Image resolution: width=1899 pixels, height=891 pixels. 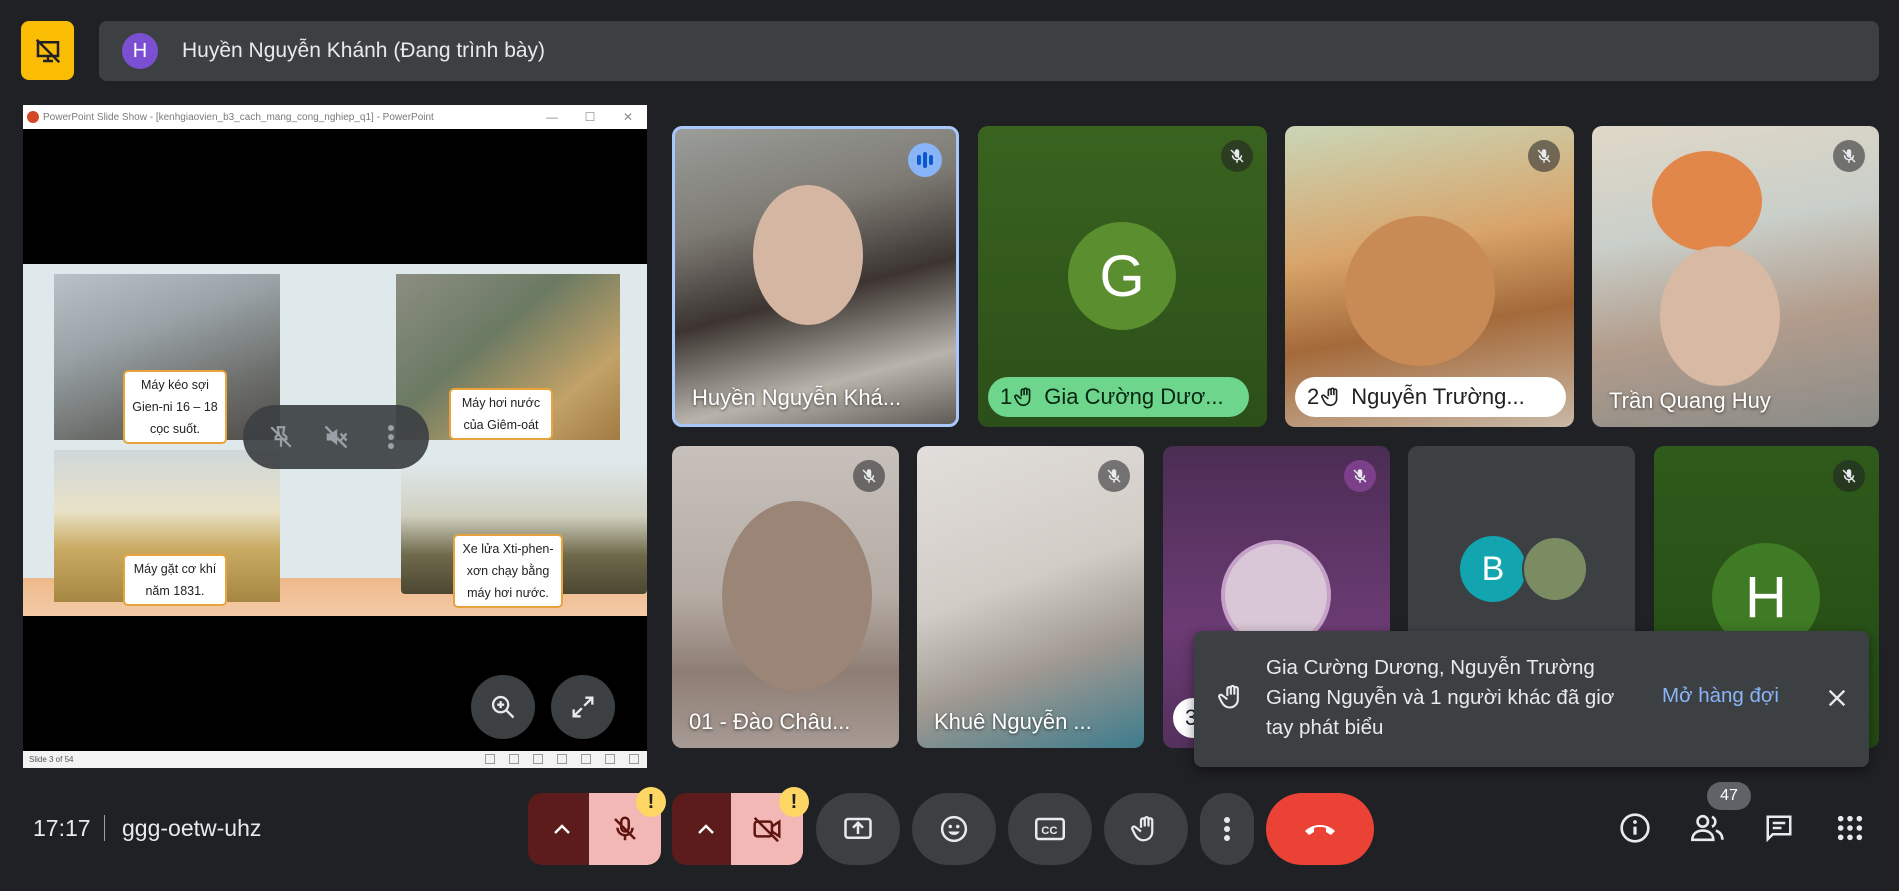 I want to click on prev-slide-icon, so click(x=490, y=759).